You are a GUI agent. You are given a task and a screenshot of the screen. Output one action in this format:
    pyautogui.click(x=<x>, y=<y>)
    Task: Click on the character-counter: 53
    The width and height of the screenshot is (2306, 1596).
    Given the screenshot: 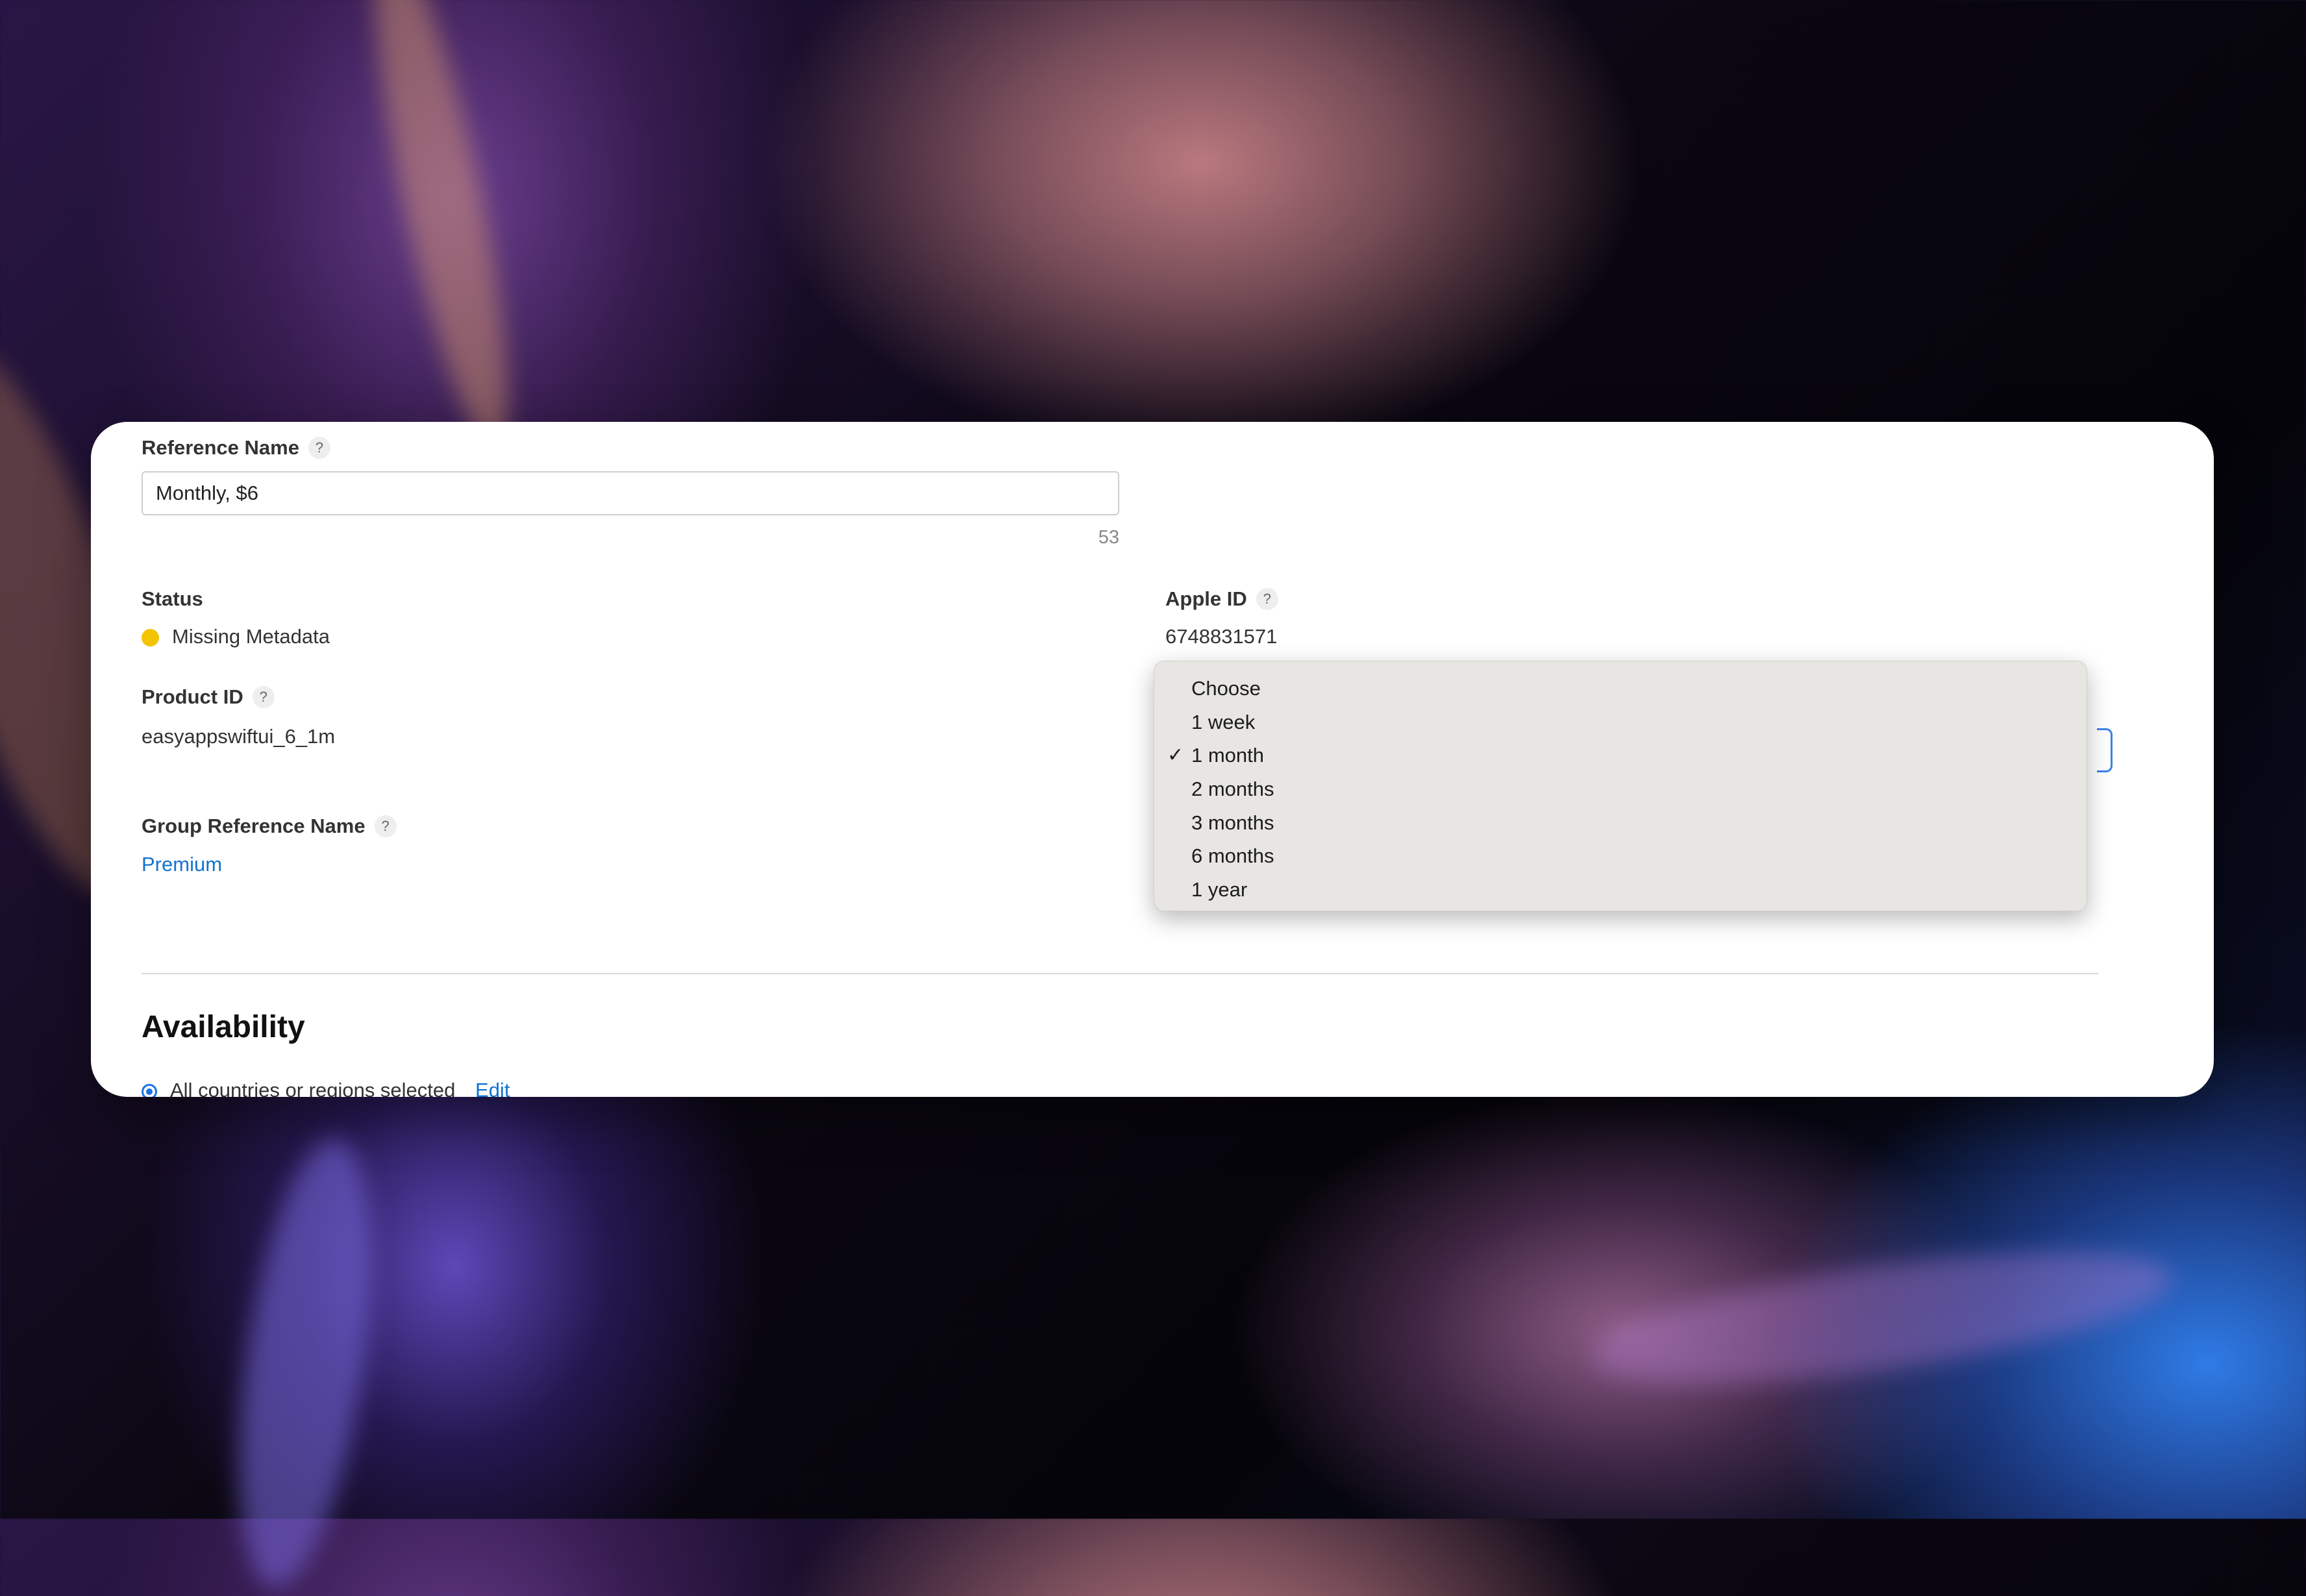 What is the action you would take?
    pyautogui.click(x=1108, y=537)
    